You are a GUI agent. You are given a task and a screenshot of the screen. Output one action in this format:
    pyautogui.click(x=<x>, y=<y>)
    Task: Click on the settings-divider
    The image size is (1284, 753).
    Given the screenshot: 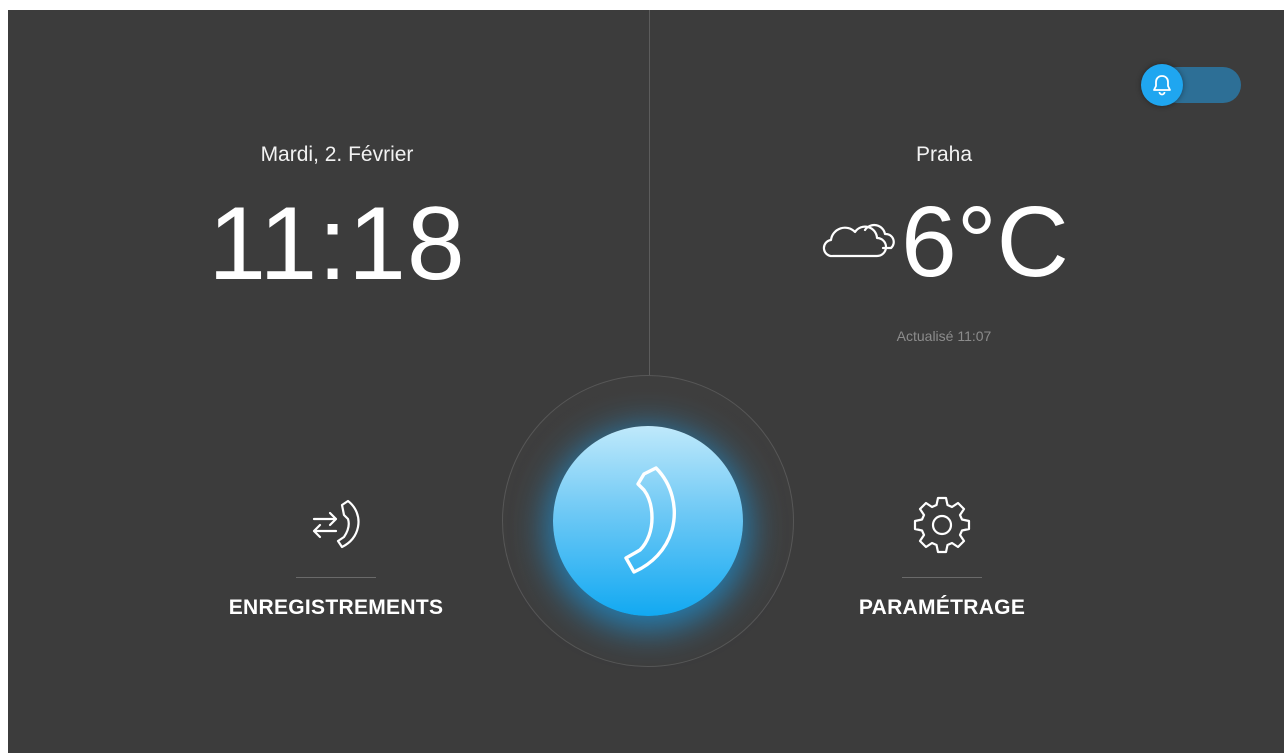 What is the action you would take?
    pyautogui.click(x=942, y=577)
    